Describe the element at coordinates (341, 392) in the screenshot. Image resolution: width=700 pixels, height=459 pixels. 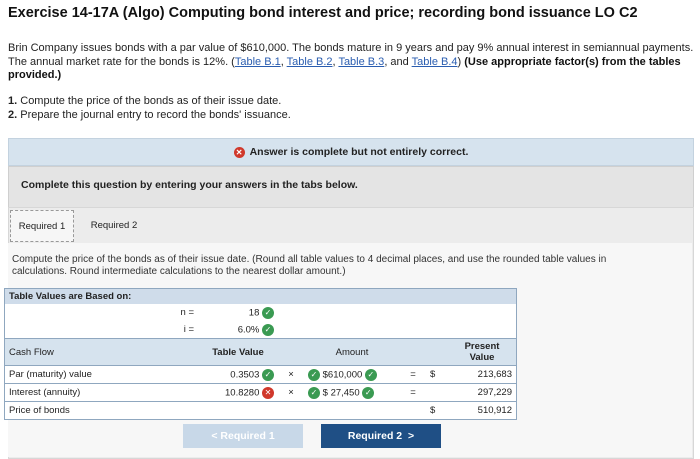
I see `interest-amount: $ 27,450` at that location.